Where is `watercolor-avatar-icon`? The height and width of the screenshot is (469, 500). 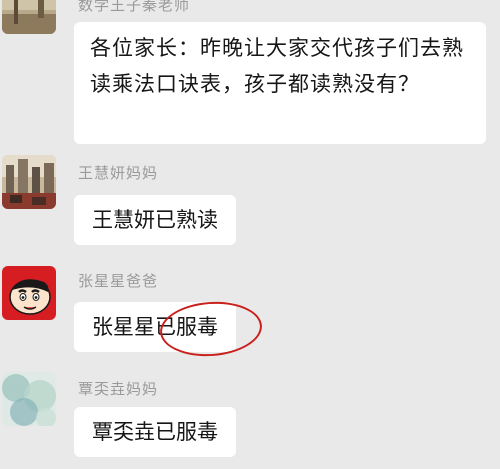
watercolor-avatar-icon is located at coordinates (29, 399).